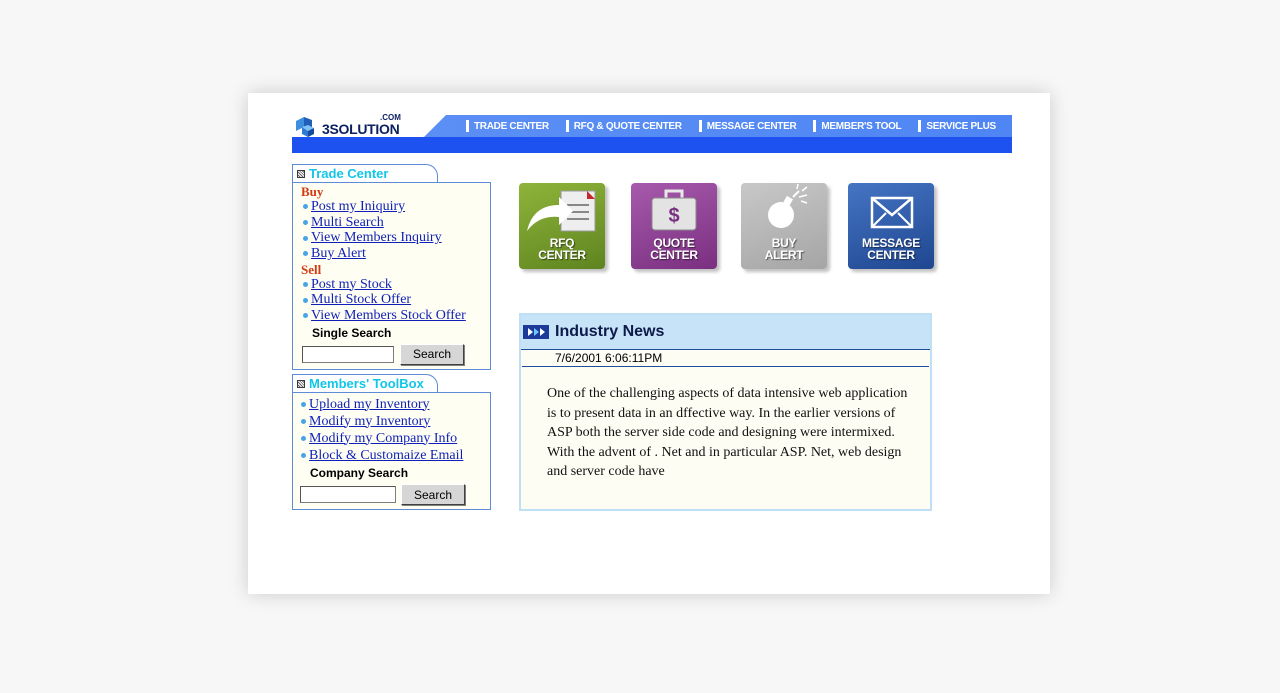 The height and width of the screenshot is (693, 1280). Describe the element at coordinates (386, 456) in the screenshot. I see `link-block-customize-email: Block & Customaize Email` at that location.